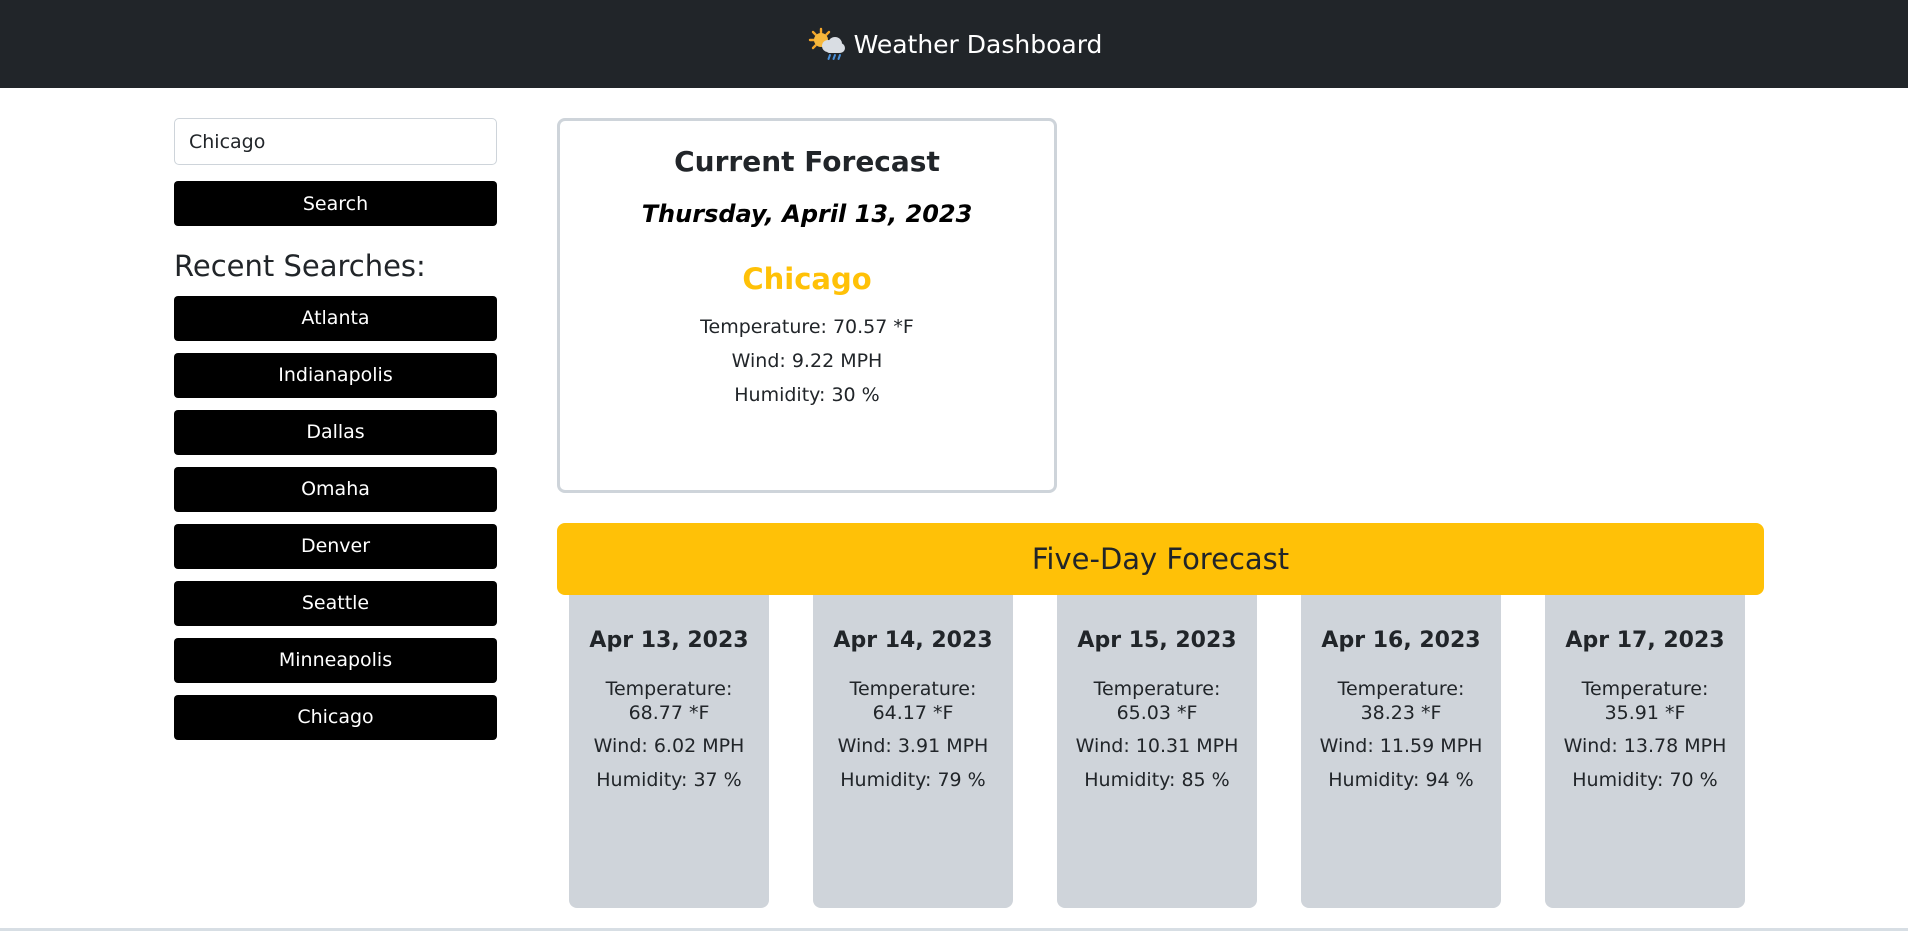  What do you see at coordinates (335, 318) in the screenshot?
I see `recent-search-button: Atlanta` at bounding box center [335, 318].